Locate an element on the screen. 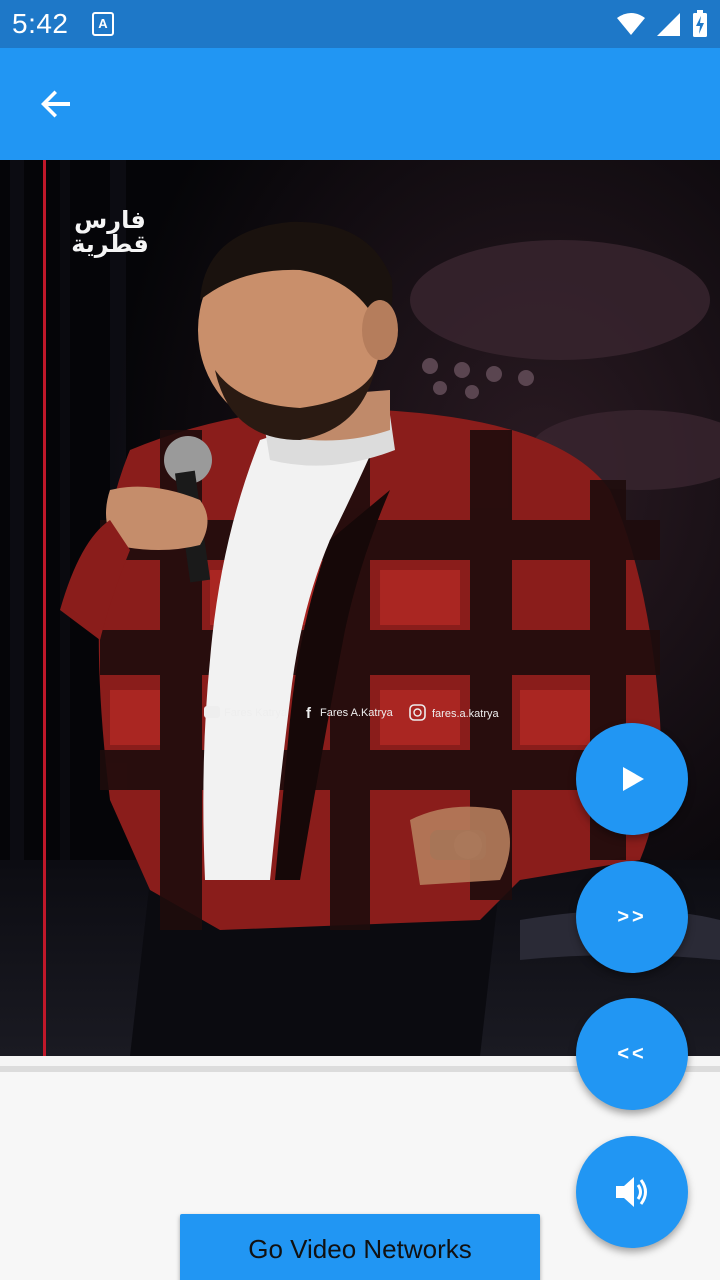  go-button-label: Go Video Networks is located at coordinates (360, 1249).